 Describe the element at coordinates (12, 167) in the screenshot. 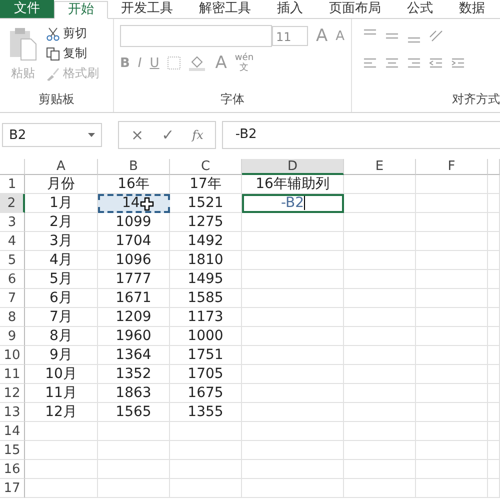

I see `select-all-corner` at that location.